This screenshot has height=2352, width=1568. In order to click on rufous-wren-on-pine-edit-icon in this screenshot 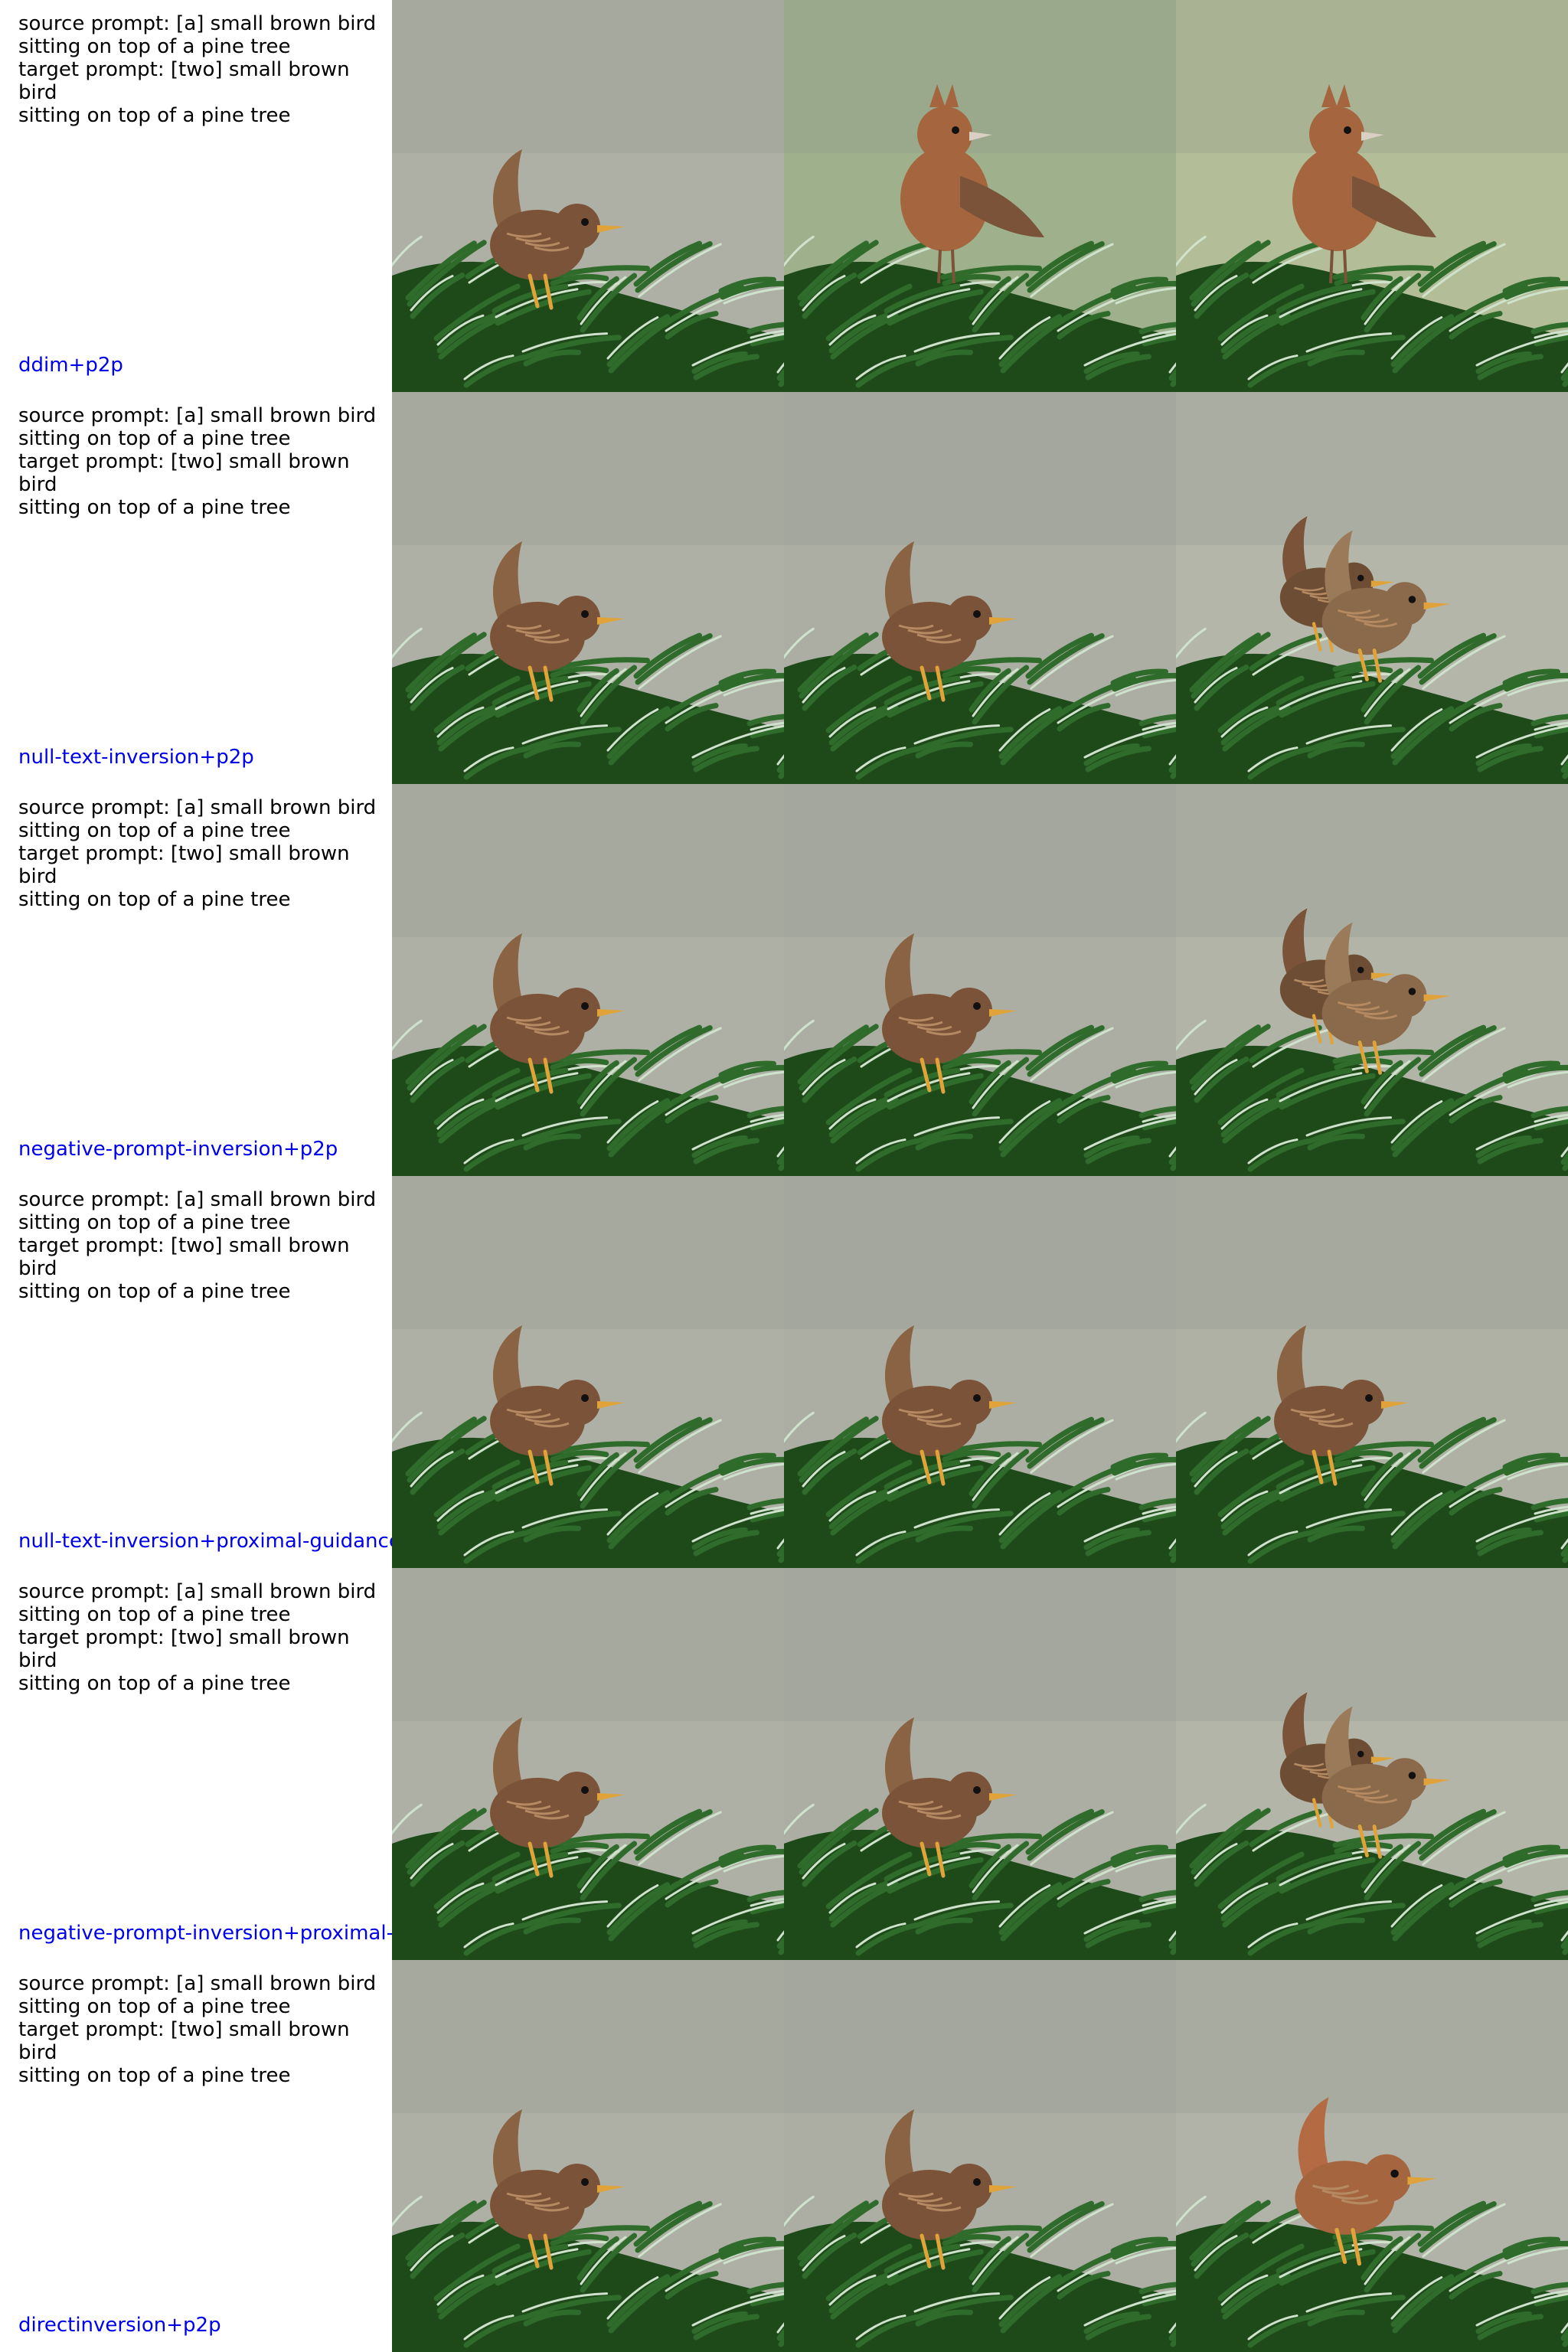, I will do `click(1372, 2156)`.